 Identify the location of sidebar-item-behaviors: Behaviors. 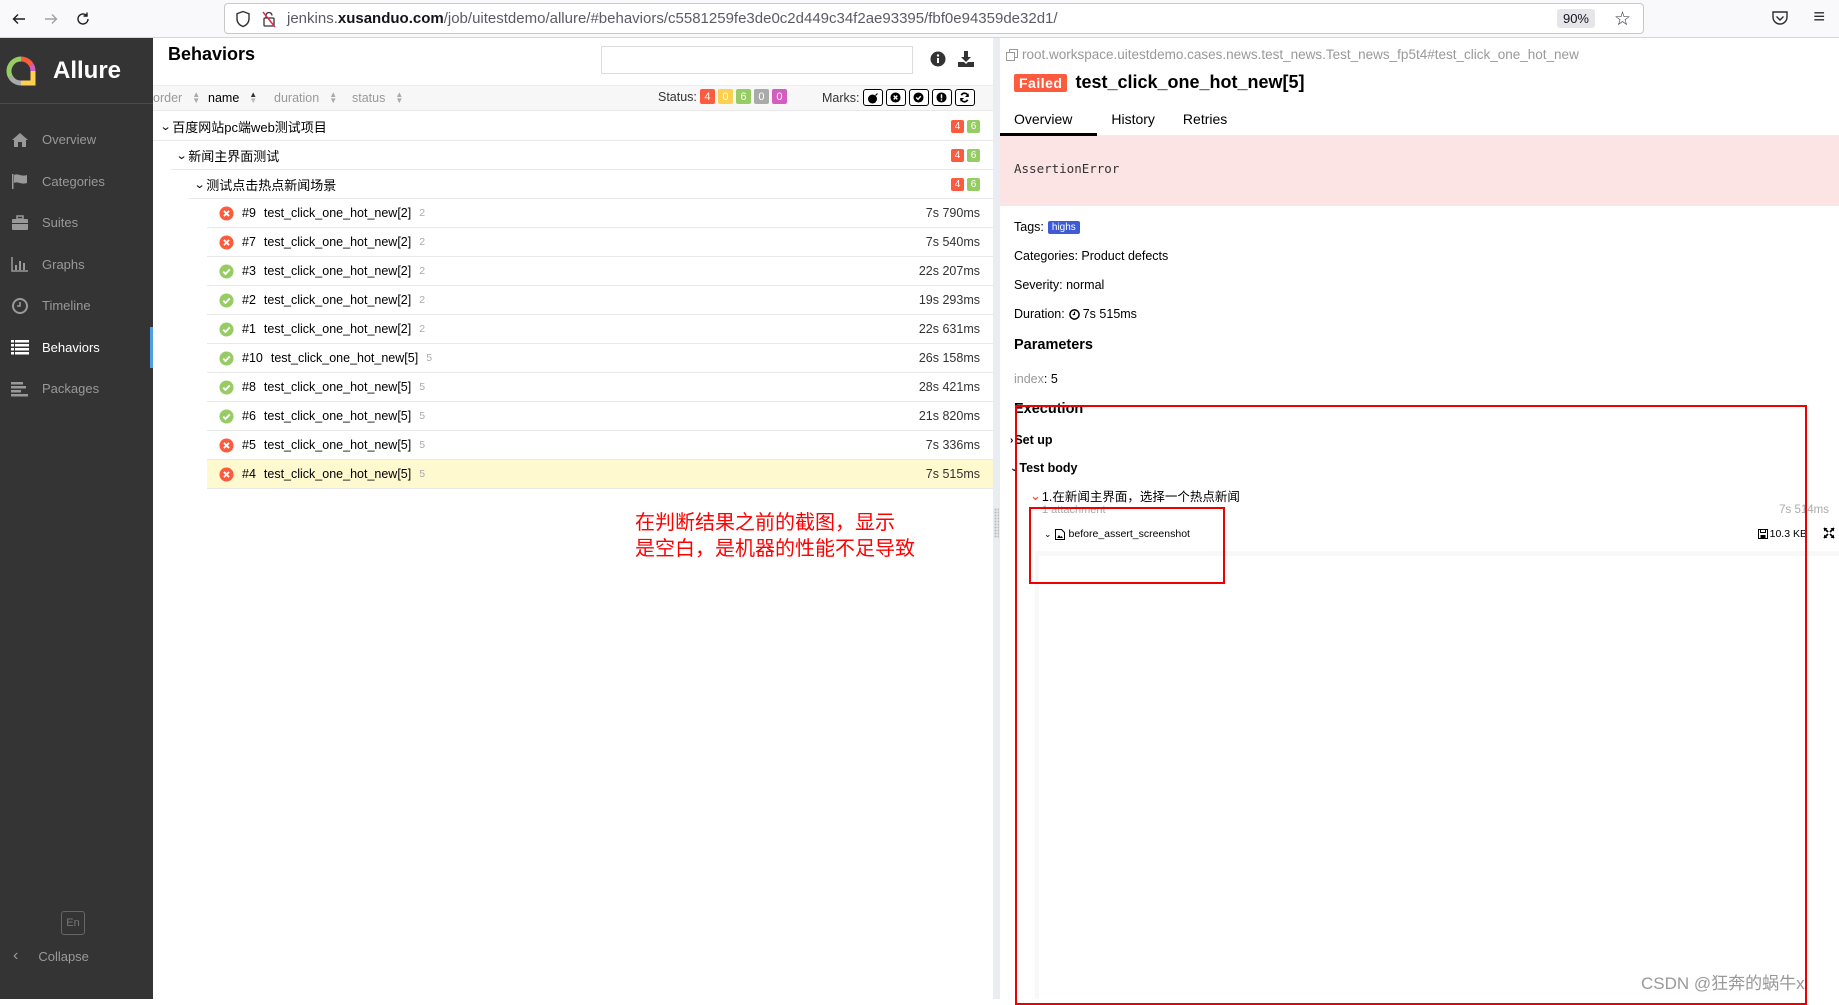
(76, 347).